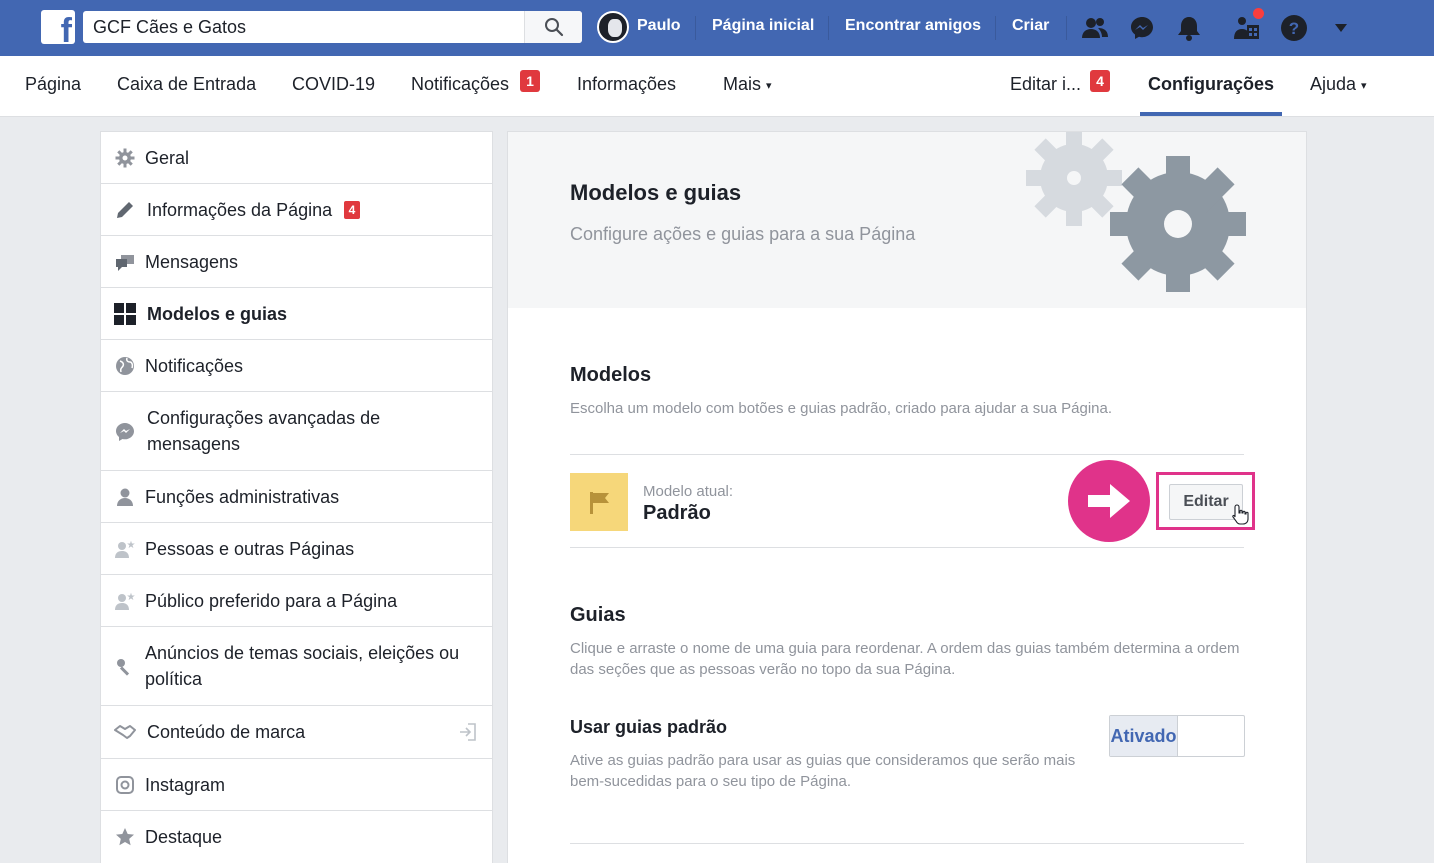 This screenshot has width=1434, height=863. Describe the element at coordinates (125, 837) in the screenshot. I see `star-icon` at that location.